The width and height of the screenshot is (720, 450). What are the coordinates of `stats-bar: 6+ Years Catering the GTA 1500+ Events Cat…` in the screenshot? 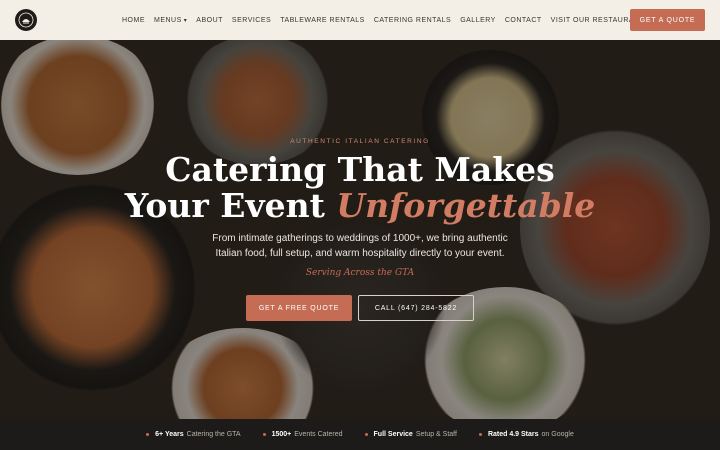 It's located at (360, 434).